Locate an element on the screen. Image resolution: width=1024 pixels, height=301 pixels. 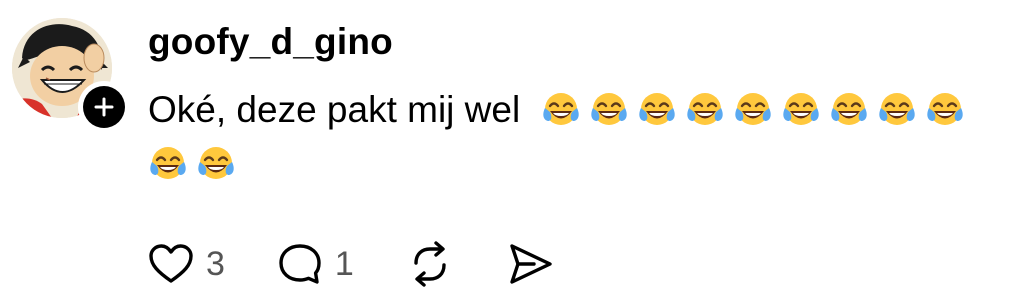
avatar-wrap is located at coordinates (71, 75).